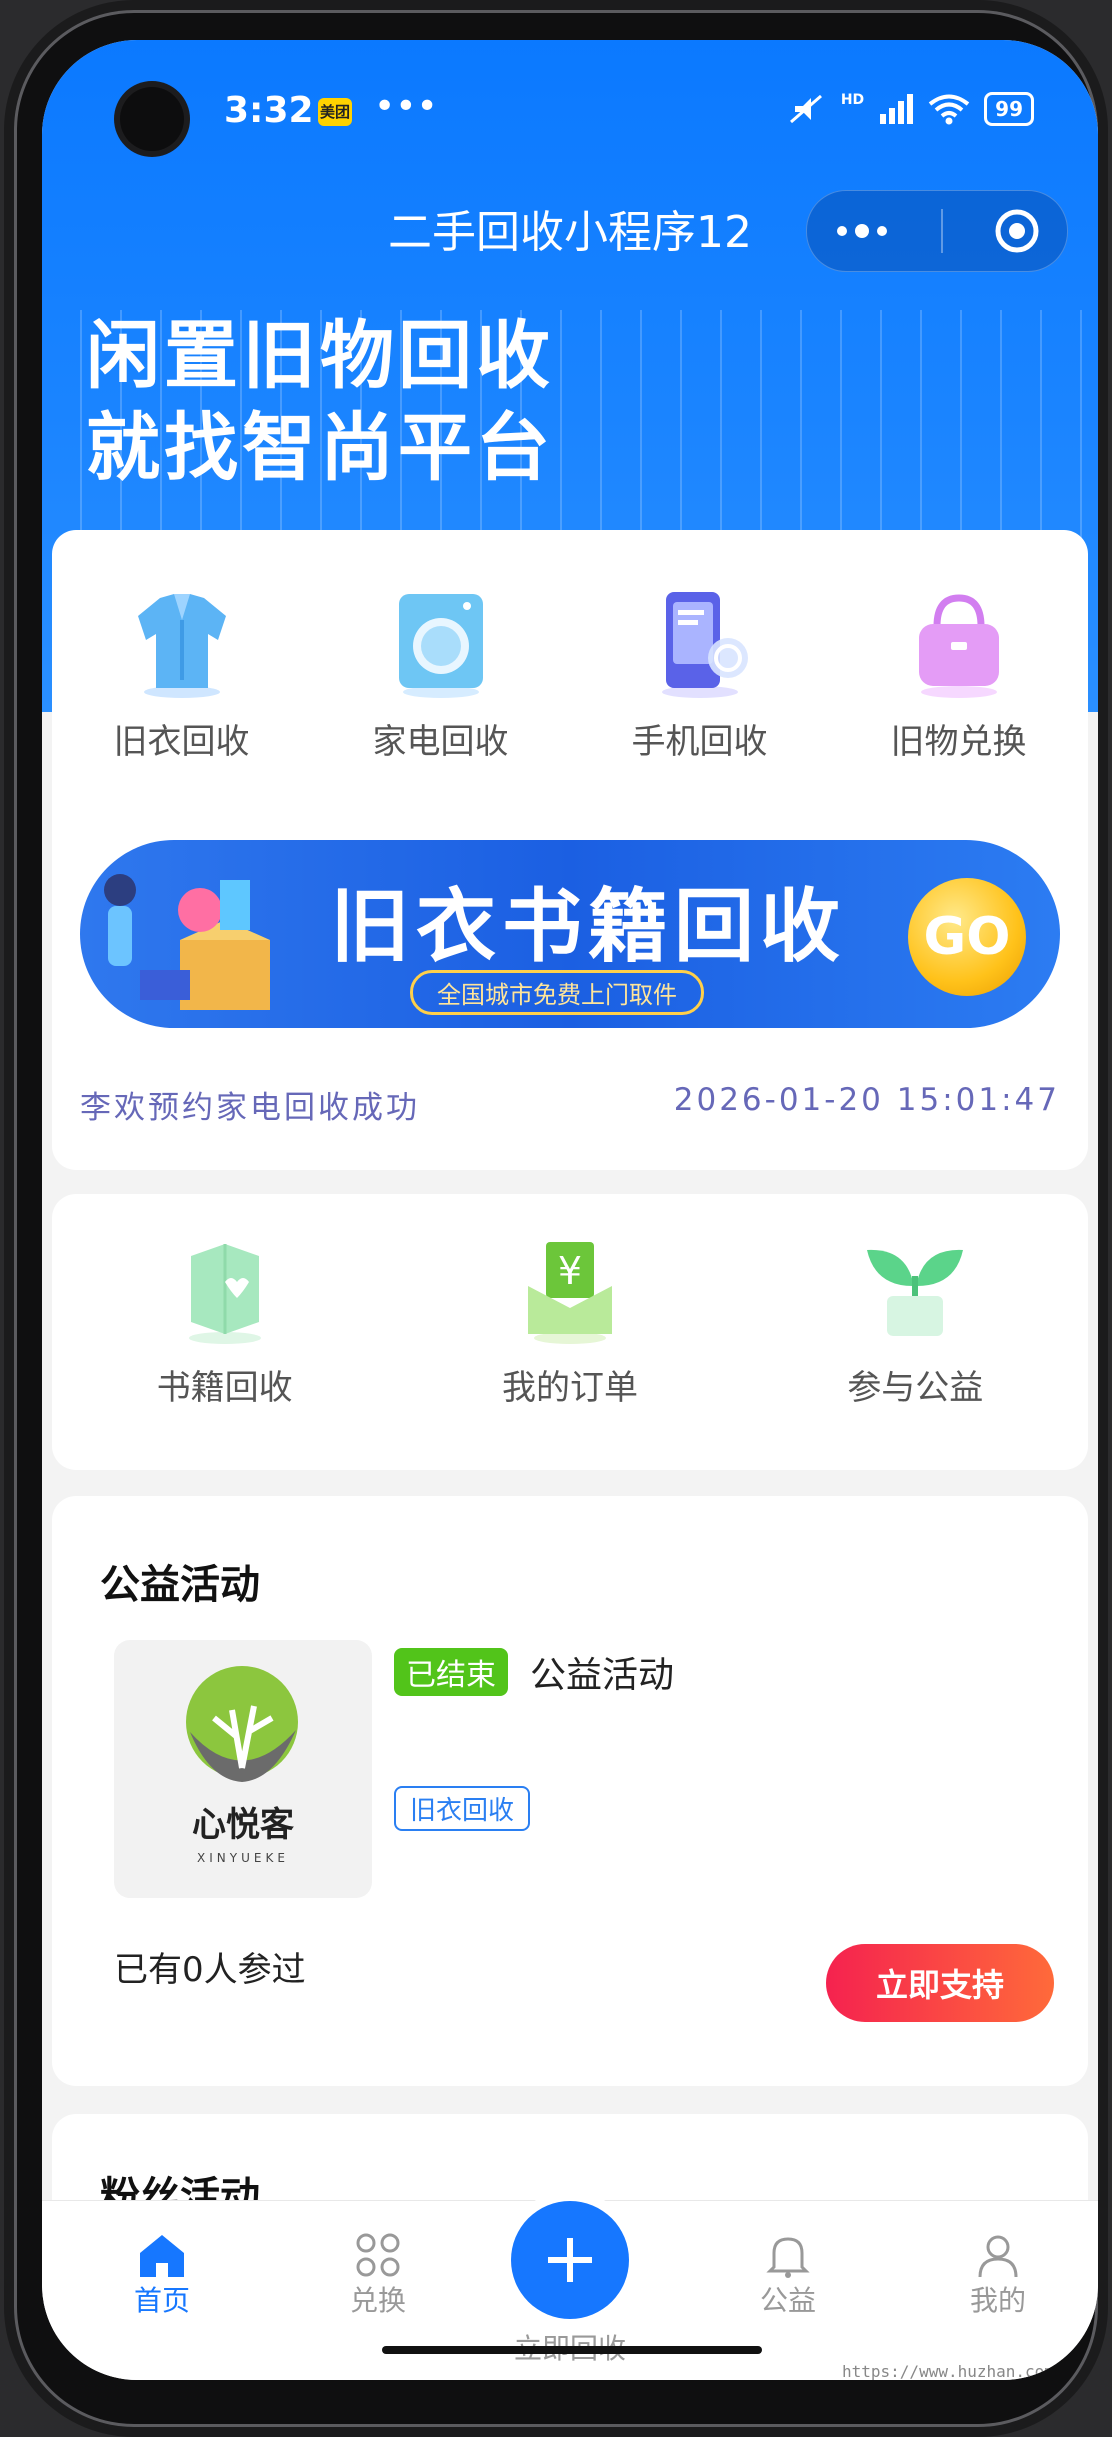 The height and width of the screenshot is (2437, 1112). I want to click on promo-banner: 旧衣书籍回收 全国城市免费上门取件 GO, so click(570, 934).